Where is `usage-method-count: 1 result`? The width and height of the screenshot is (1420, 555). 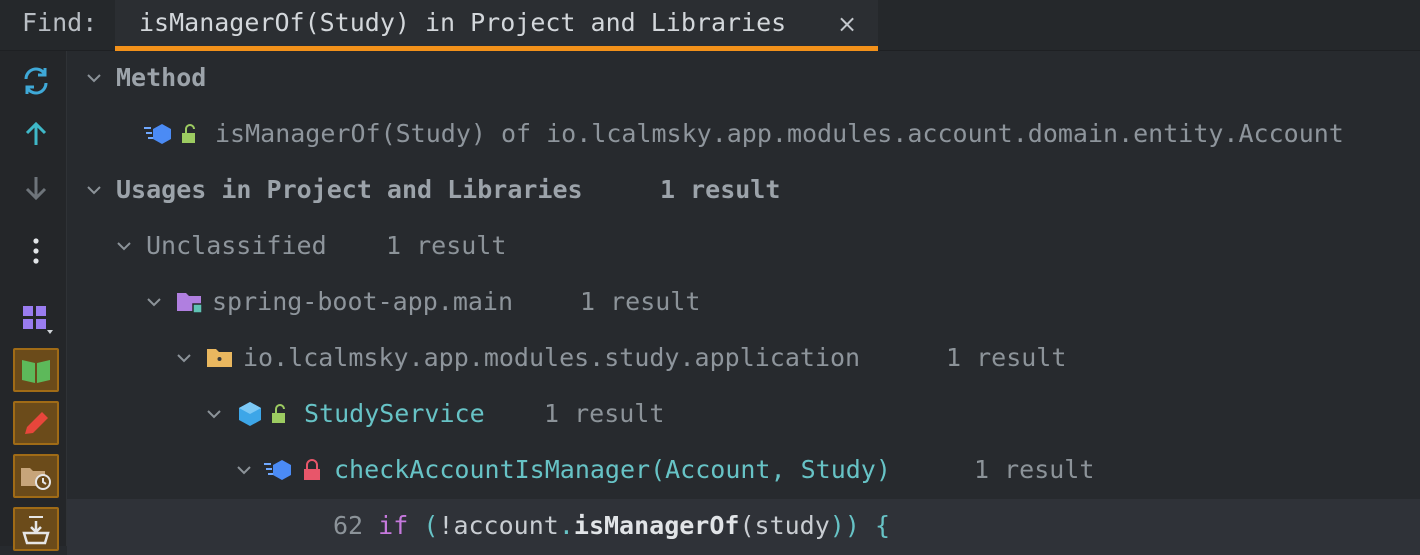
usage-method-count: 1 result is located at coordinates (1034, 469).